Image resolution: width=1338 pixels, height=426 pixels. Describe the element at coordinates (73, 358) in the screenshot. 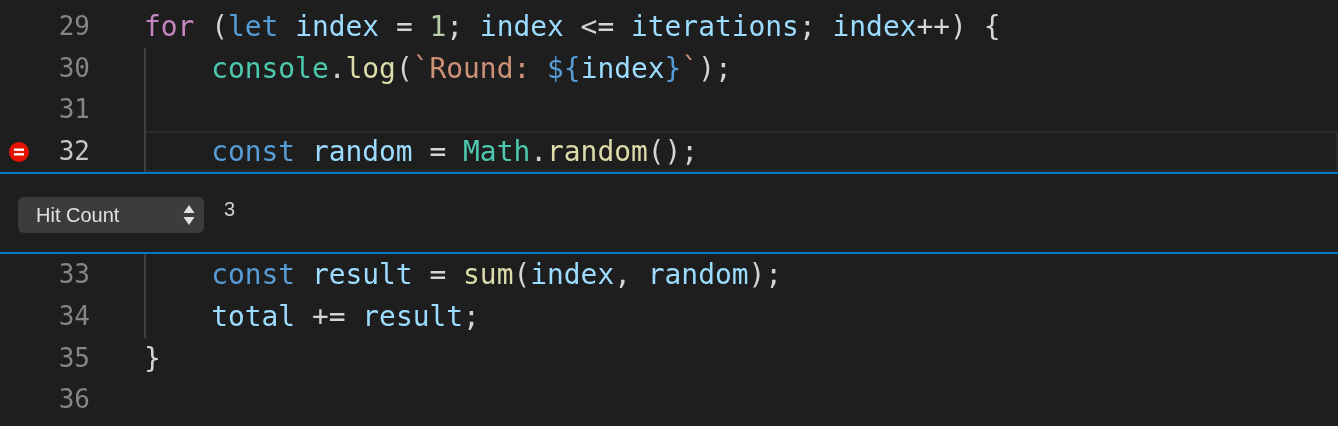

I see `line-number: 35` at that location.